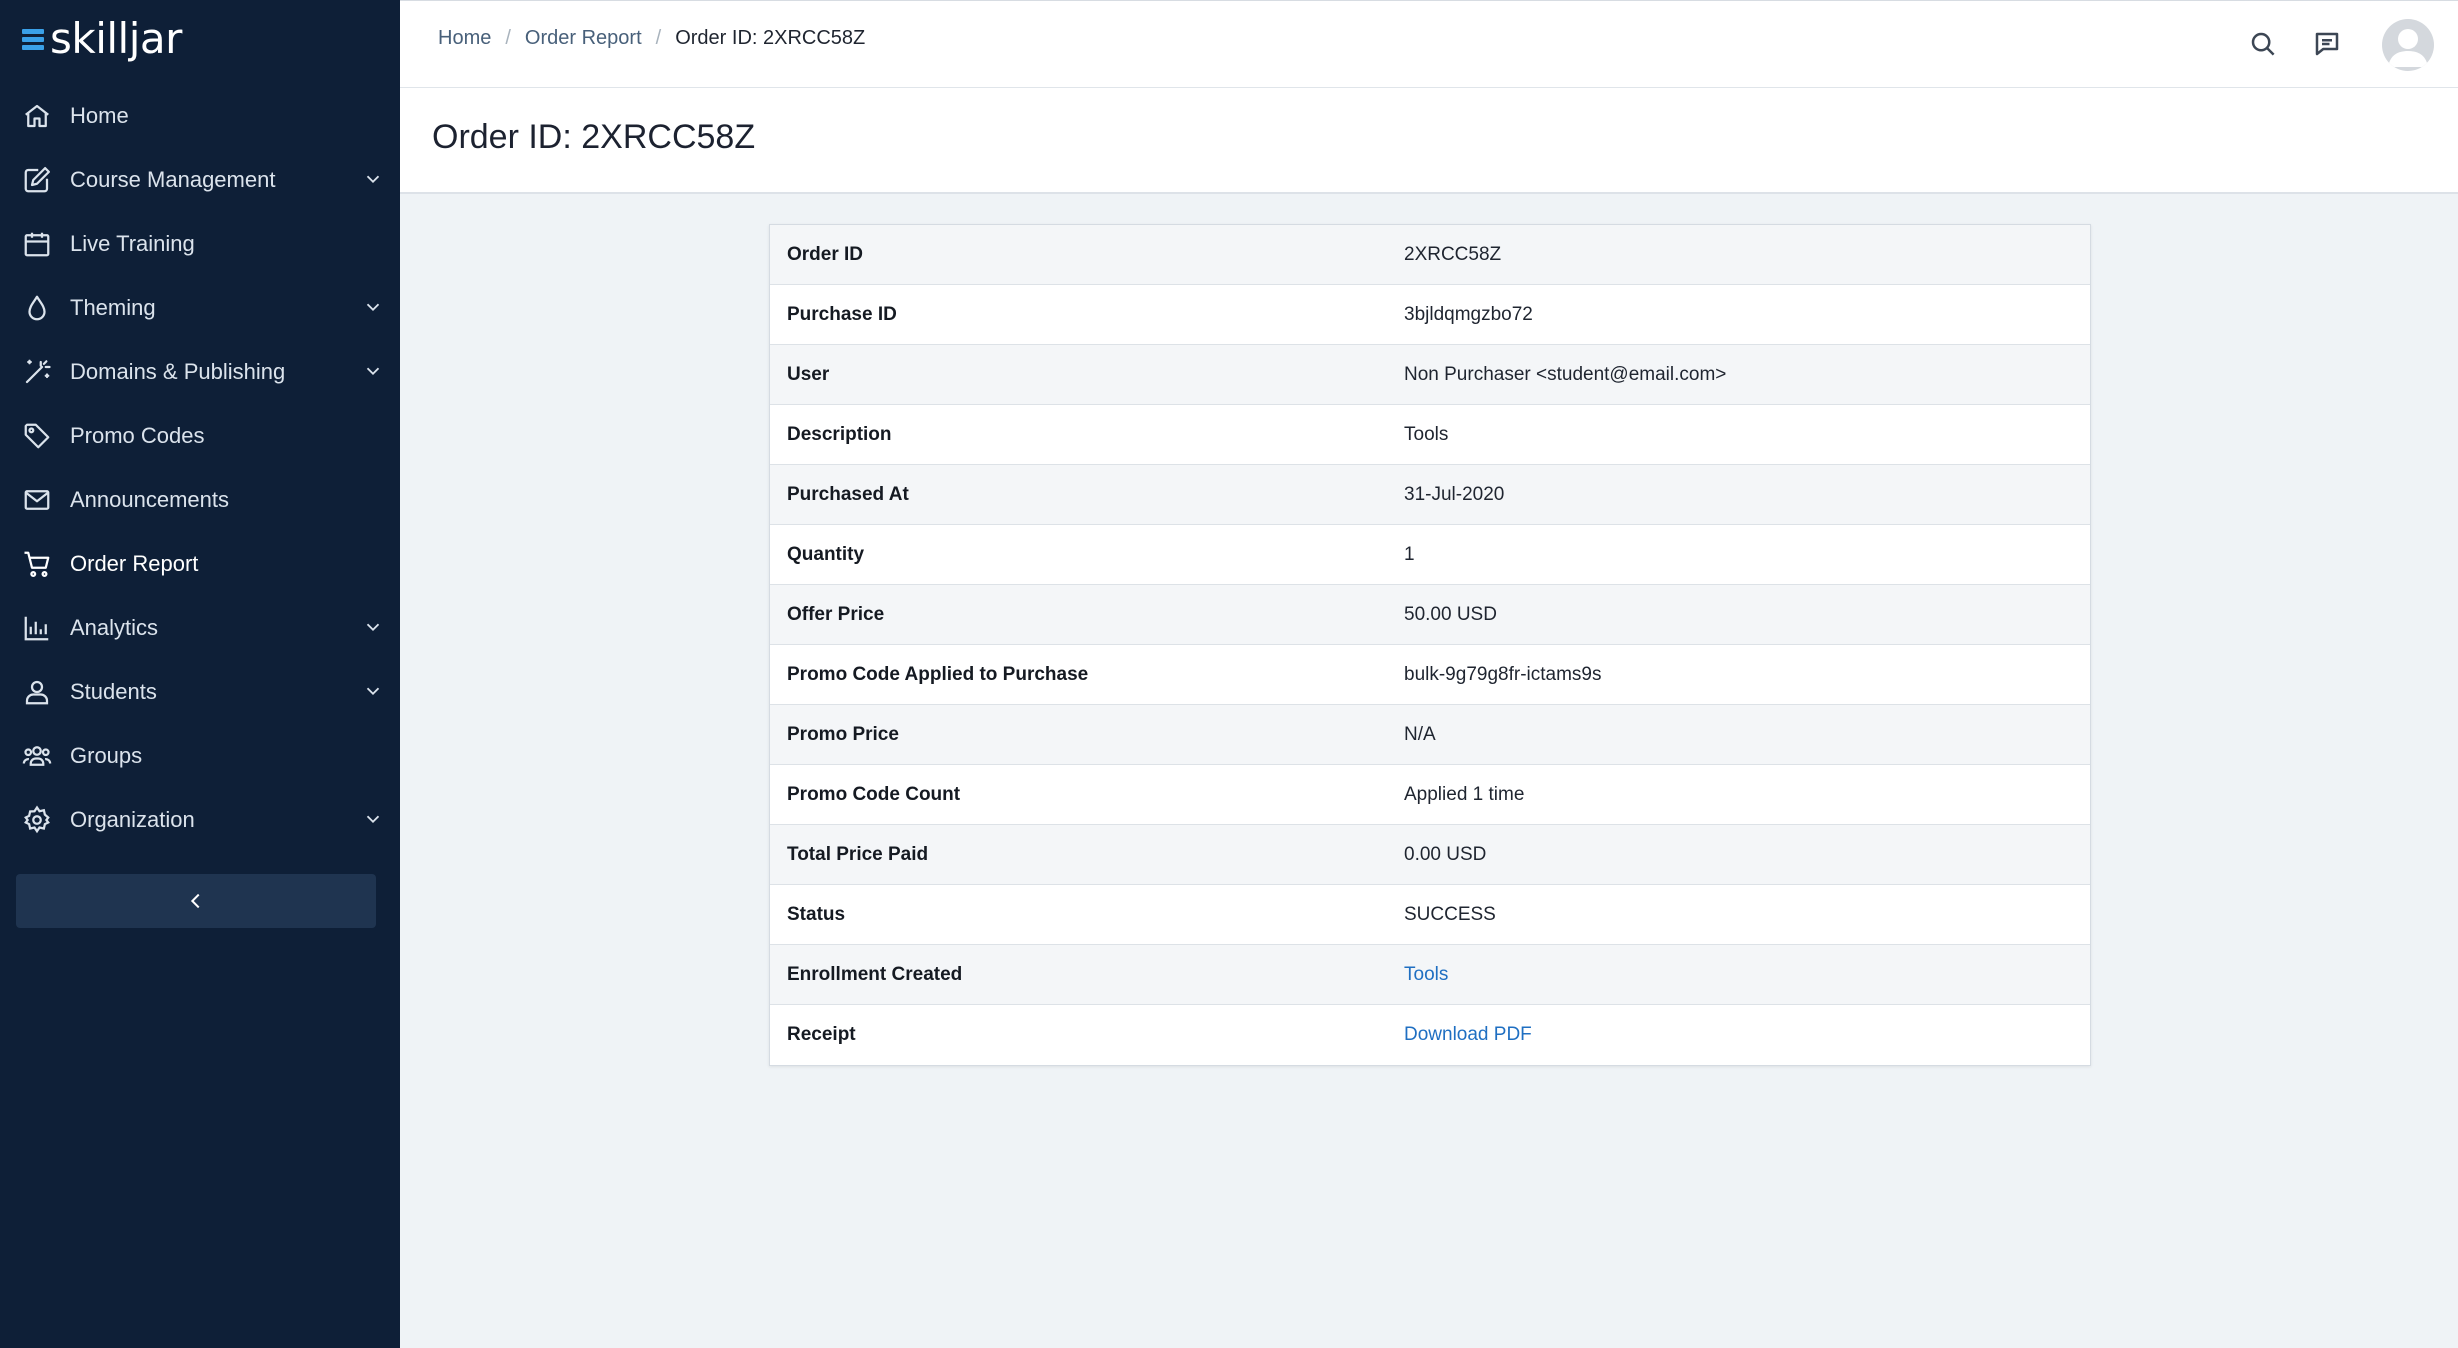 The height and width of the screenshot is (1348, 2458). Describe the element at coordinates (114, 627) in the screenshot. I see `sidebar-item-label: Analytics` at that location.